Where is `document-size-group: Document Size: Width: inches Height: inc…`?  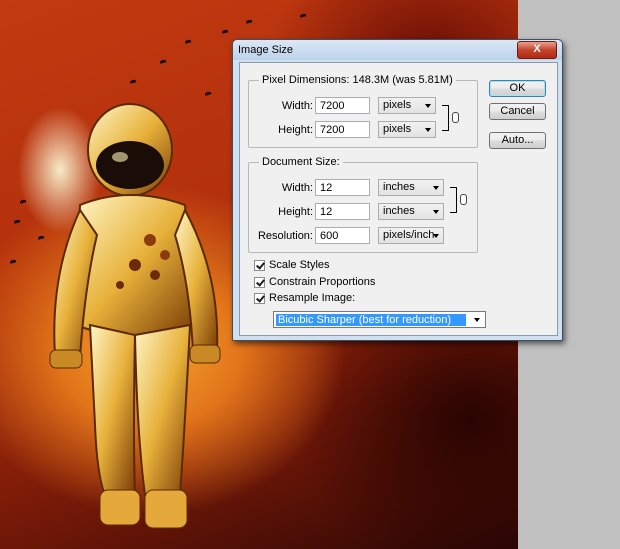 document-size-group: Document Size: Width: inches Height: inc… is located at coordinates (363, 204).